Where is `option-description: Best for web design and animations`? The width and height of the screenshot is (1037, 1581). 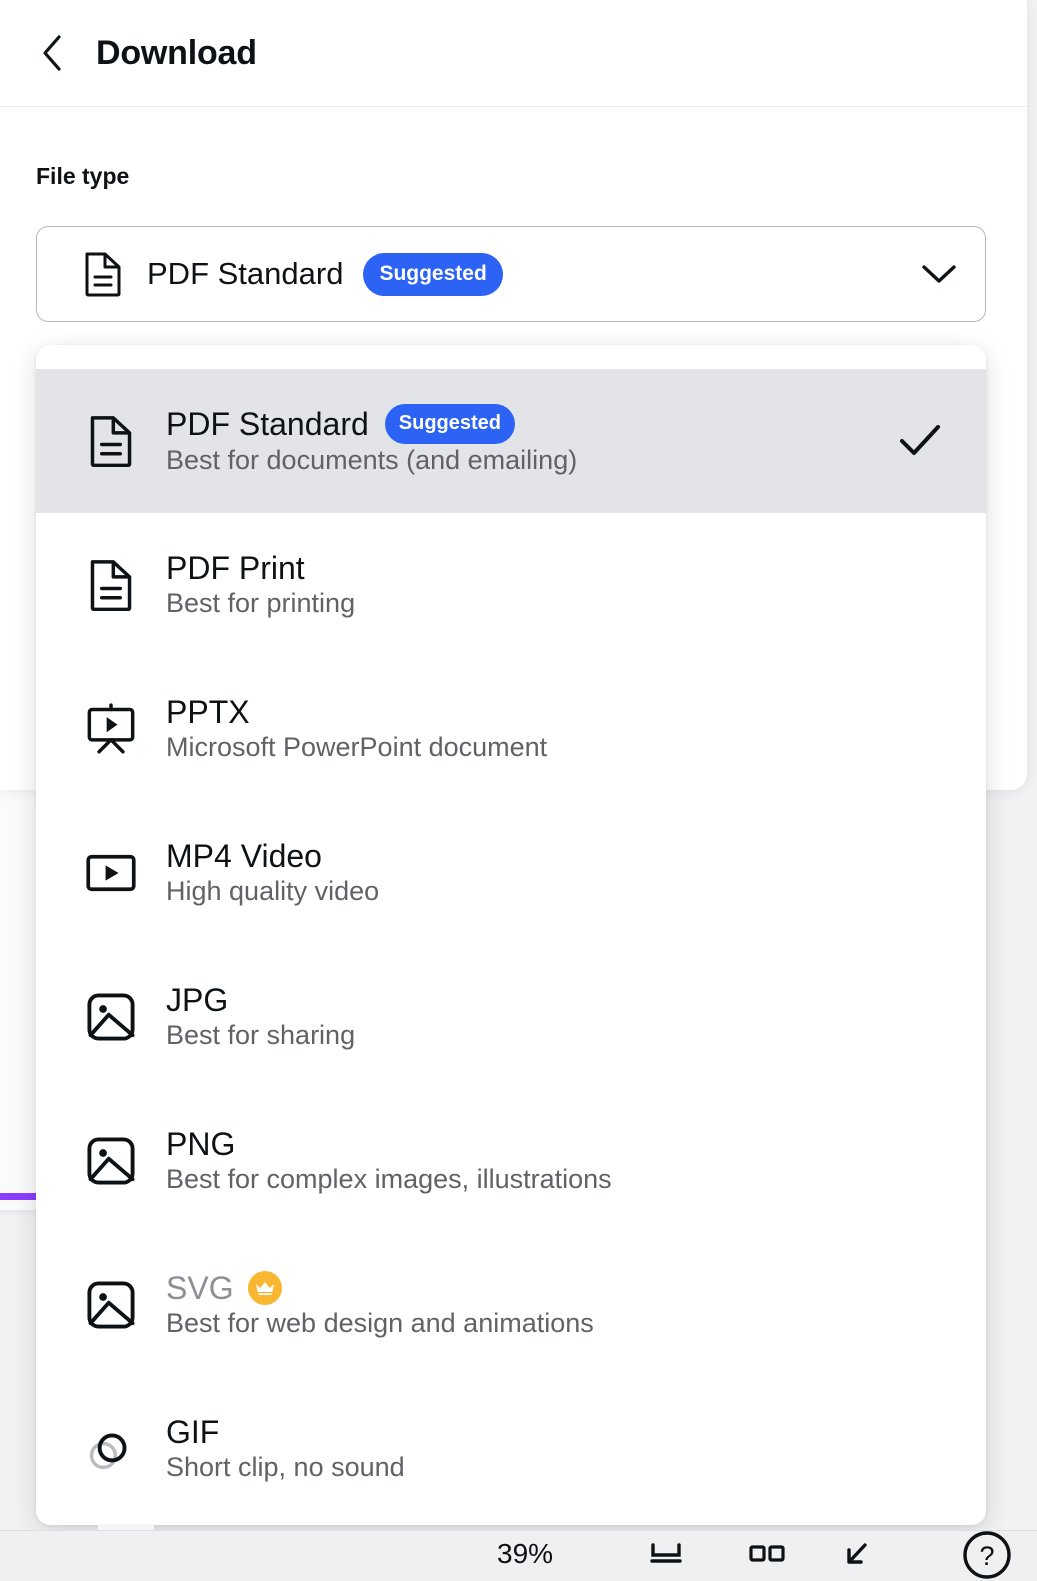
option-description: Best for web design and animations is located at coordinates (380, 1322).